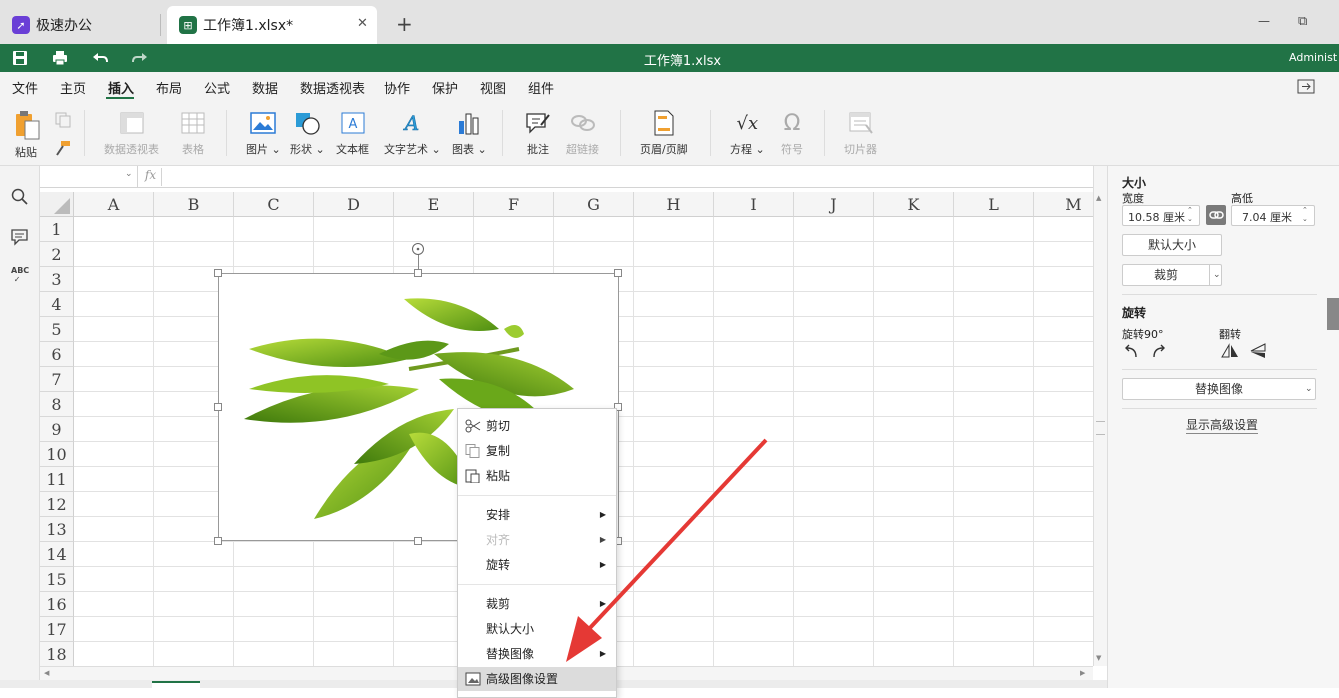  I want to click on table-button: 表格, so click(193, 133).